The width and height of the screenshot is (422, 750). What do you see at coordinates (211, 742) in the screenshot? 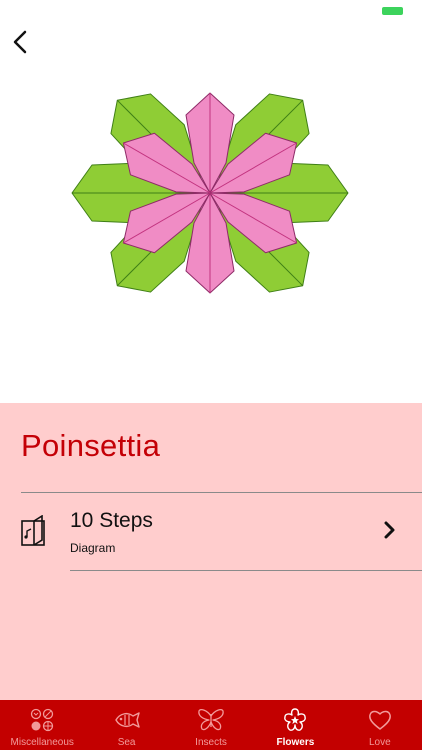
I see `tab-label: Insects` at bounding box center [211, 742].